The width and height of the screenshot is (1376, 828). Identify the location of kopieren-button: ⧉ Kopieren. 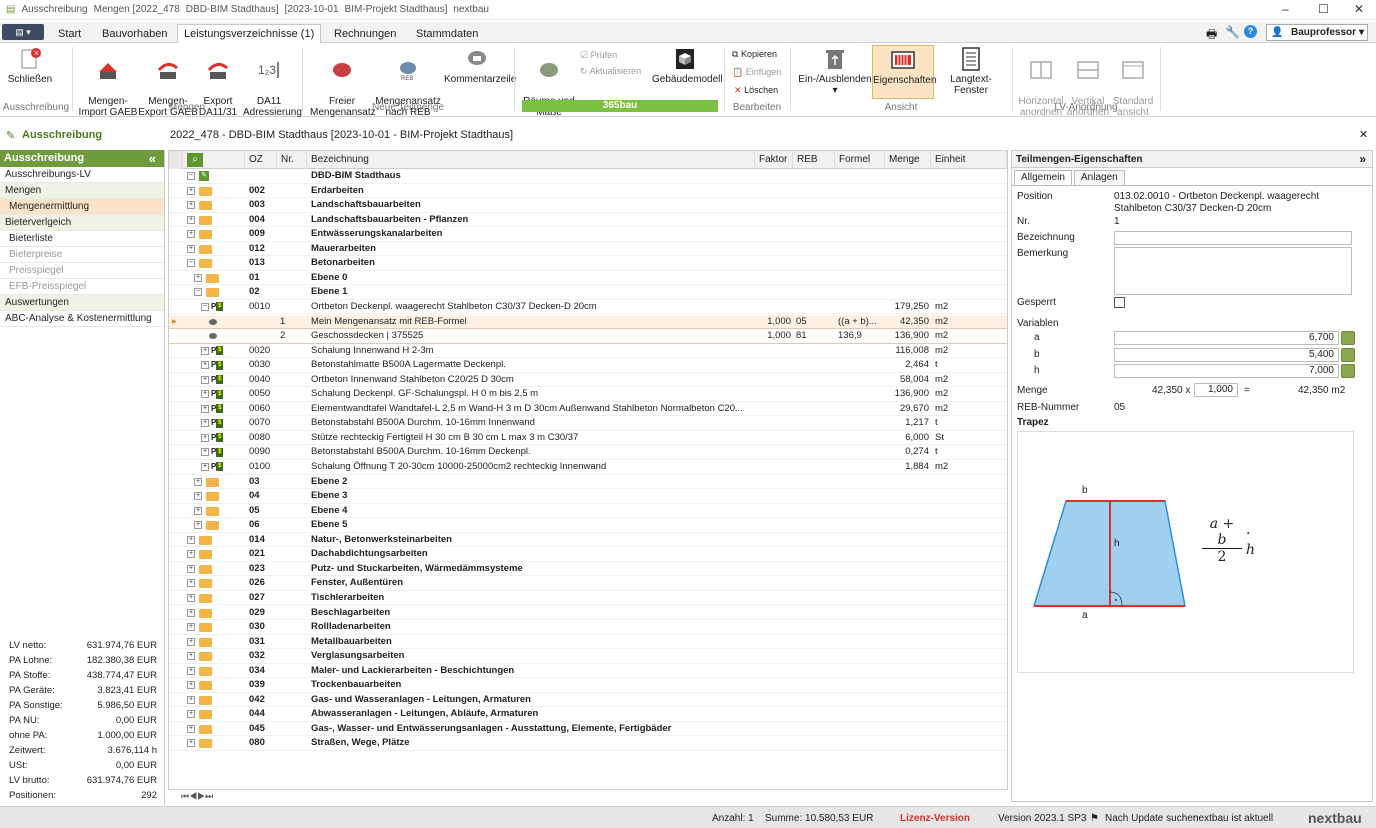
(754, 54).